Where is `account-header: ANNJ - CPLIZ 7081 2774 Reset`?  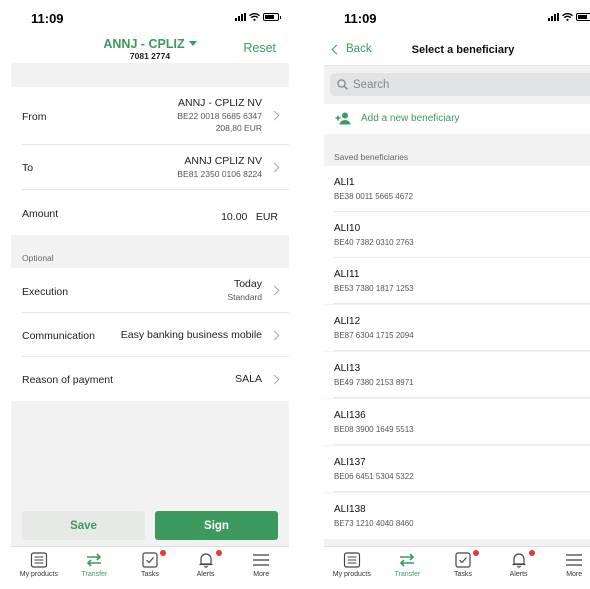
account-header: ANNJ - CPLIZ 7081 2774 Reset is located at coordinates (150, 48).